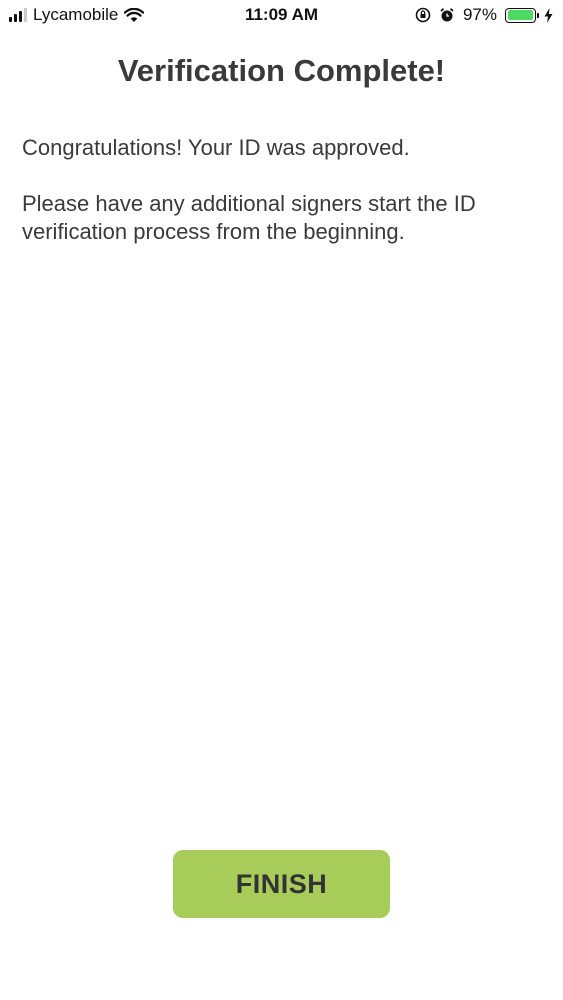  Describe the element at coordinates (548, 15) in the screenshot. I see `charging-bolt-icon` at that location.